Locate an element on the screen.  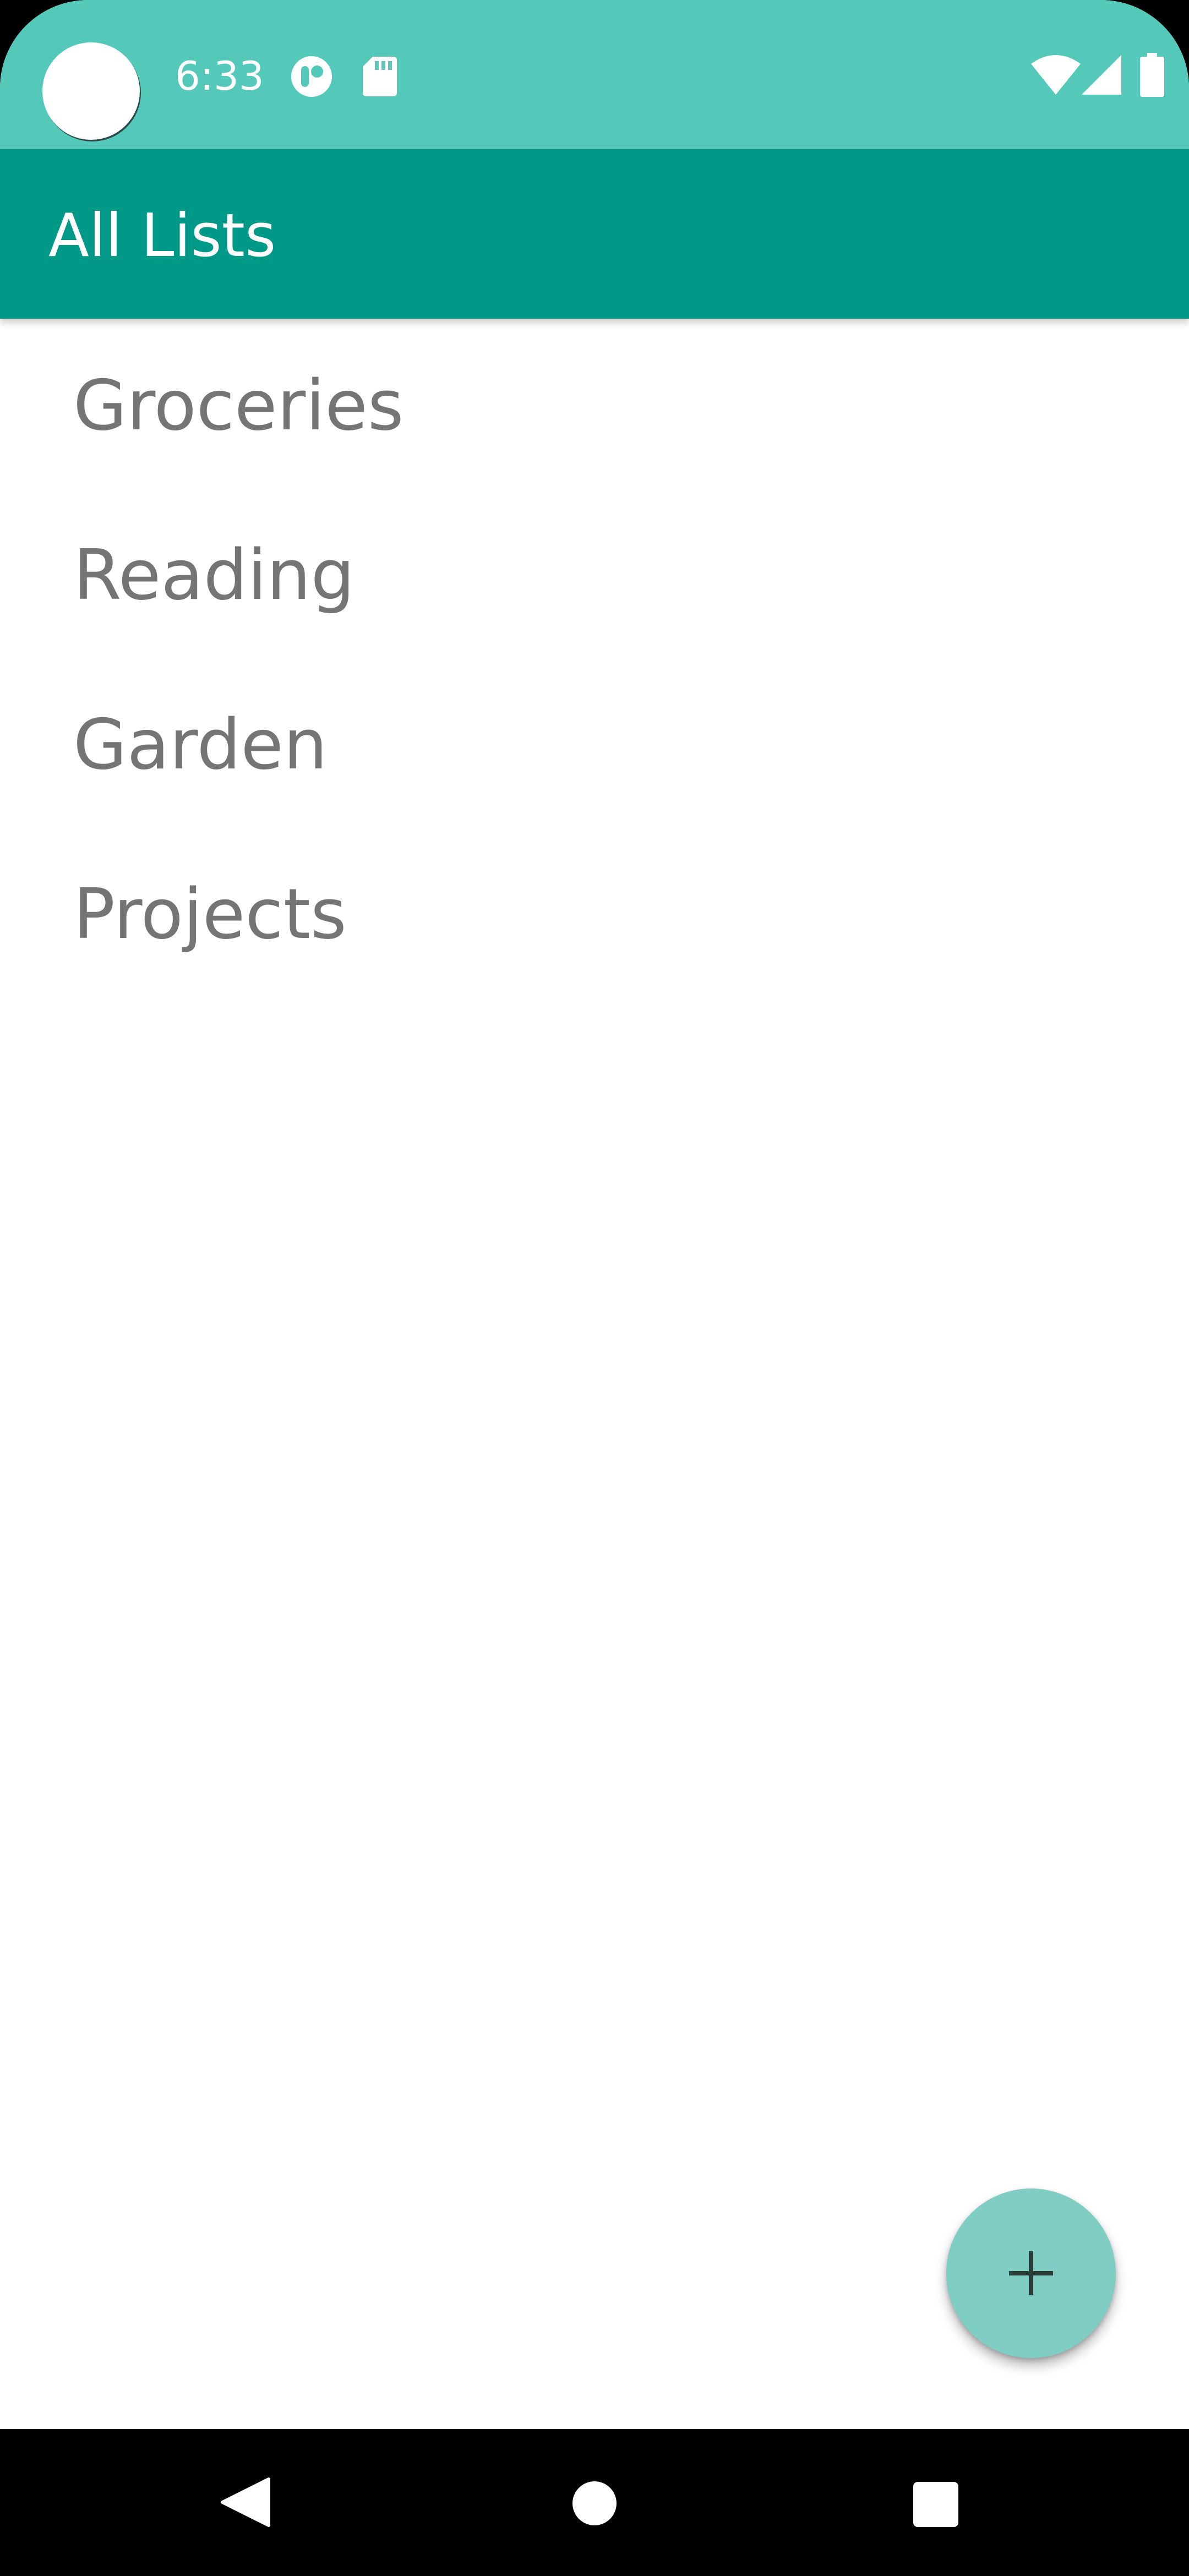
status-bar: 6:33 is located at coordinates (594, 74).